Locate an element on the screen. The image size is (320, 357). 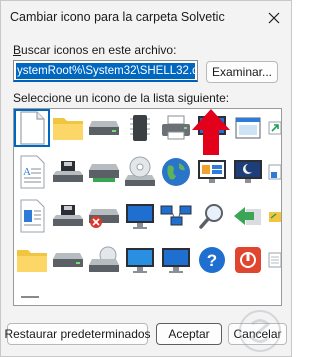
display-settings-icon is located at coordinates (212, 172).